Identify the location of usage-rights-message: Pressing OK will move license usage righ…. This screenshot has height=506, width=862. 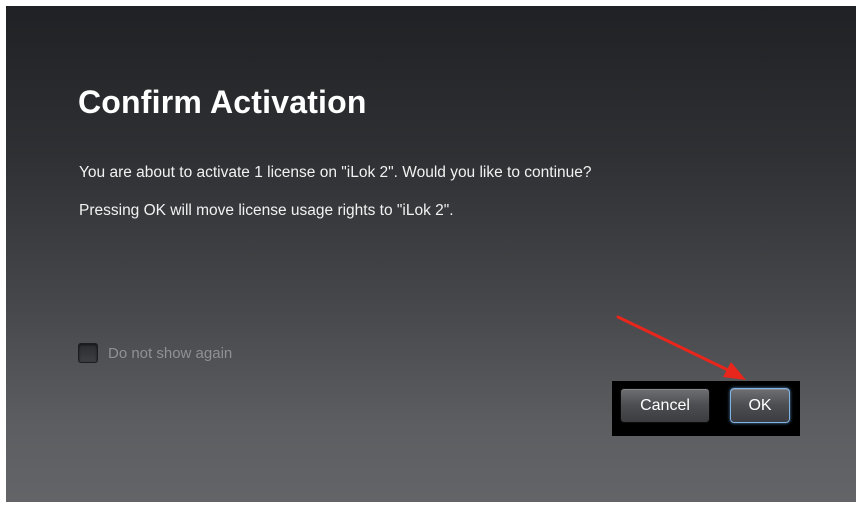
(266, 210).